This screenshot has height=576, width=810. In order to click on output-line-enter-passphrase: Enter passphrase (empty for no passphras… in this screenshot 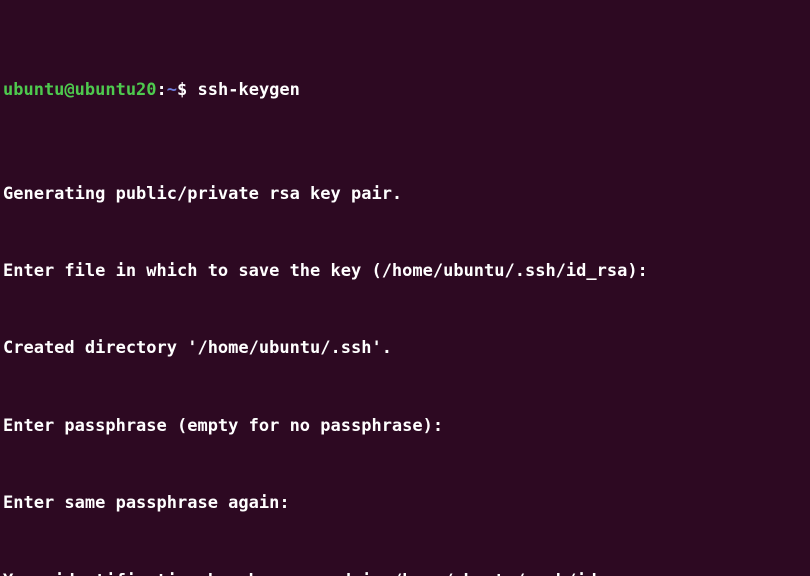, I will do `click(223, 425)`.